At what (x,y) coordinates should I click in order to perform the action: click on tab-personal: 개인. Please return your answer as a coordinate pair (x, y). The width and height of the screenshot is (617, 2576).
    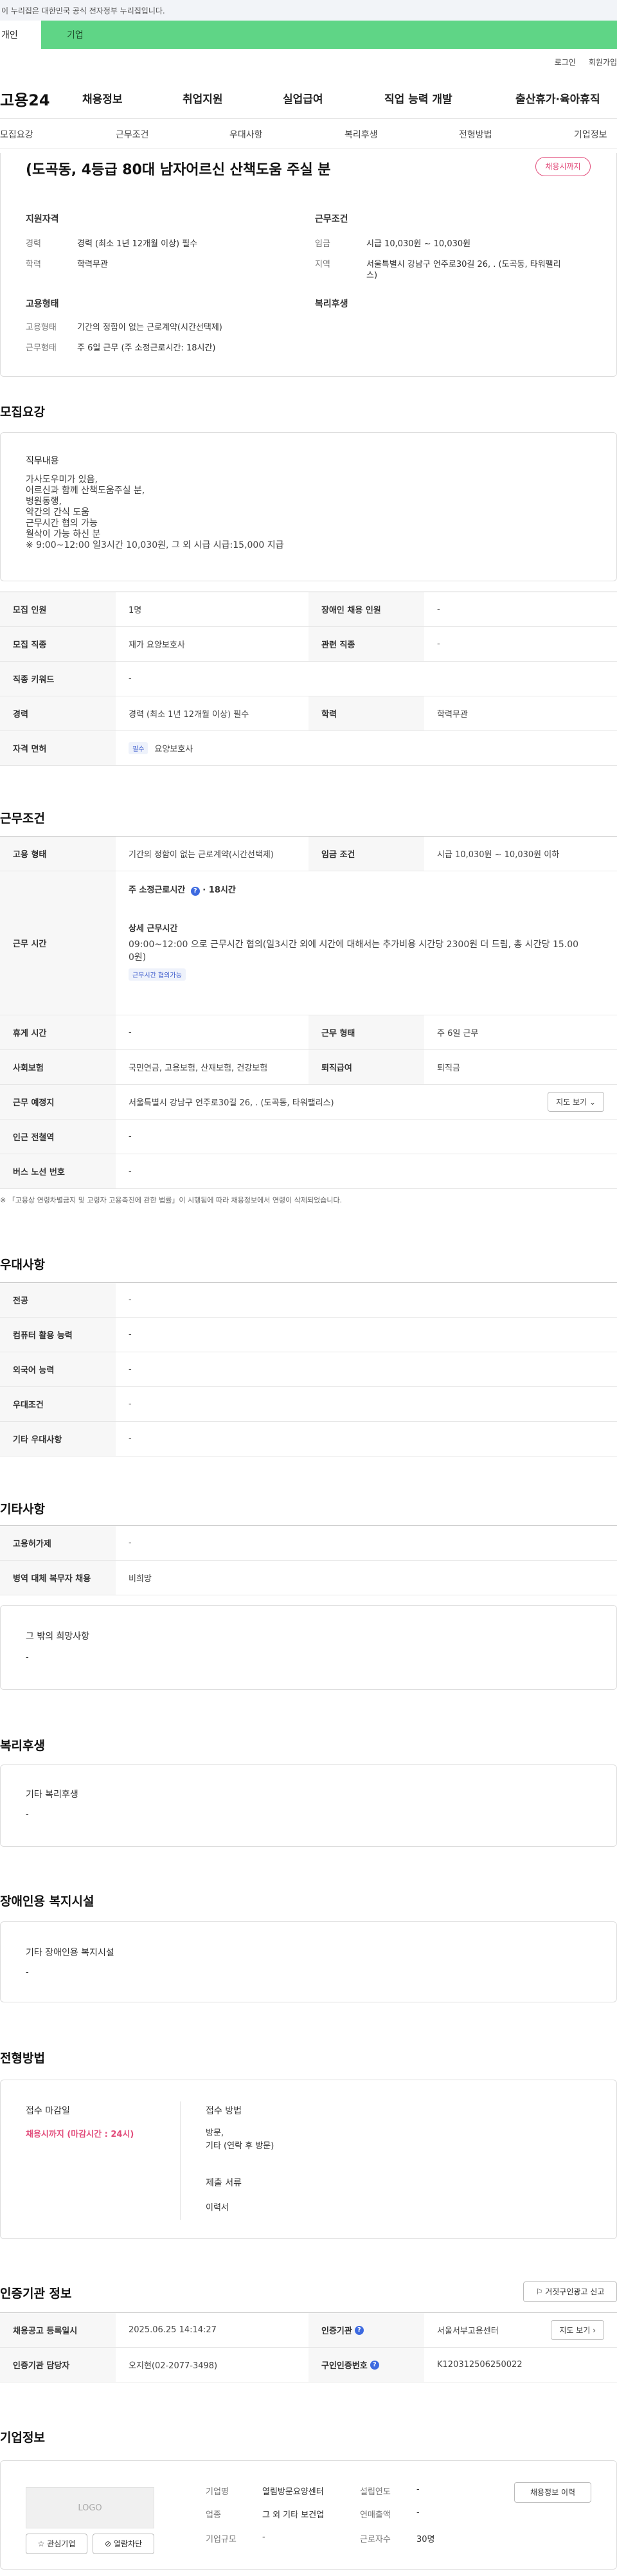
    Looking at the image, I should click on (20, 35).